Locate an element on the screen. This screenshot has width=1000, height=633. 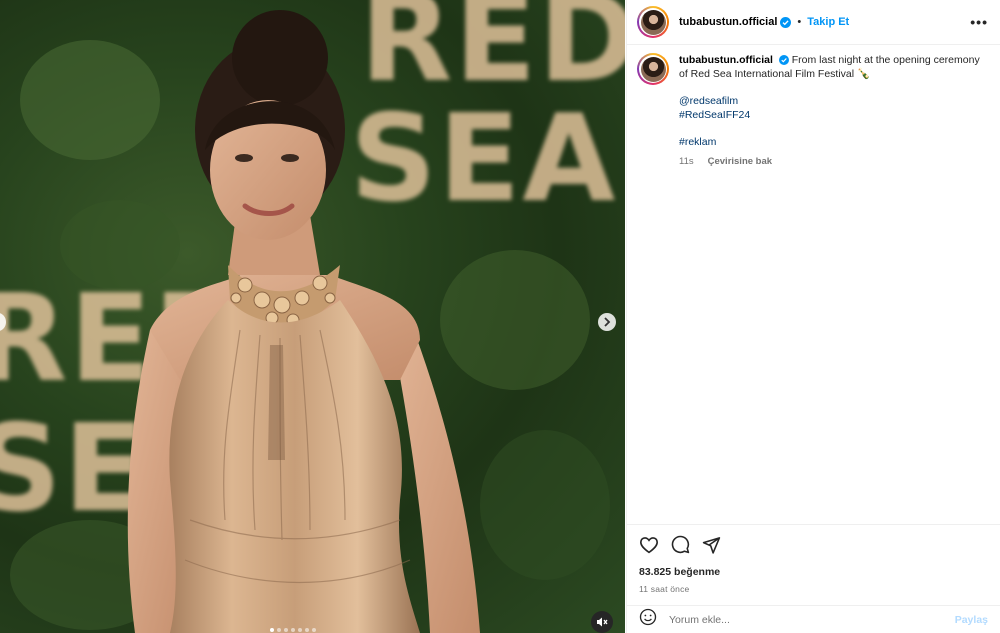
chevron-right-icon is located at coordinates (607, 322).